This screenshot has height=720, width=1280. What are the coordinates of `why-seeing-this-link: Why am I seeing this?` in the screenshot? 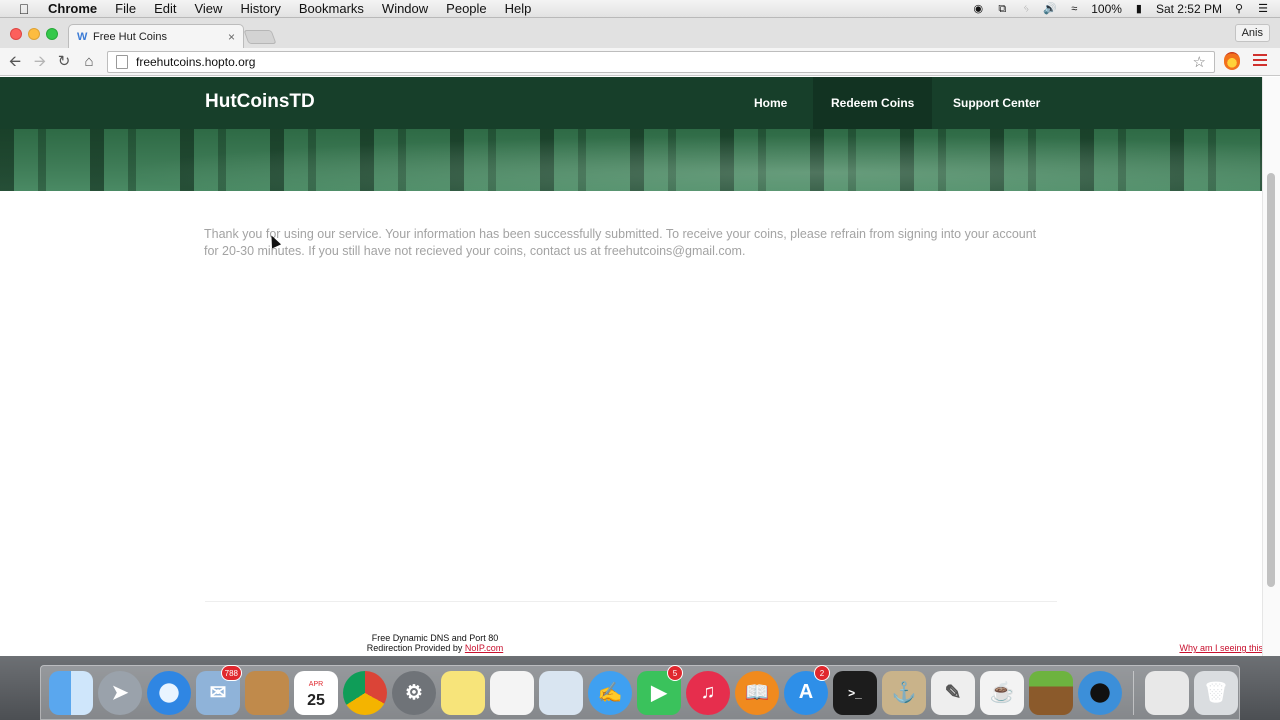 It's located at (1220, 648).